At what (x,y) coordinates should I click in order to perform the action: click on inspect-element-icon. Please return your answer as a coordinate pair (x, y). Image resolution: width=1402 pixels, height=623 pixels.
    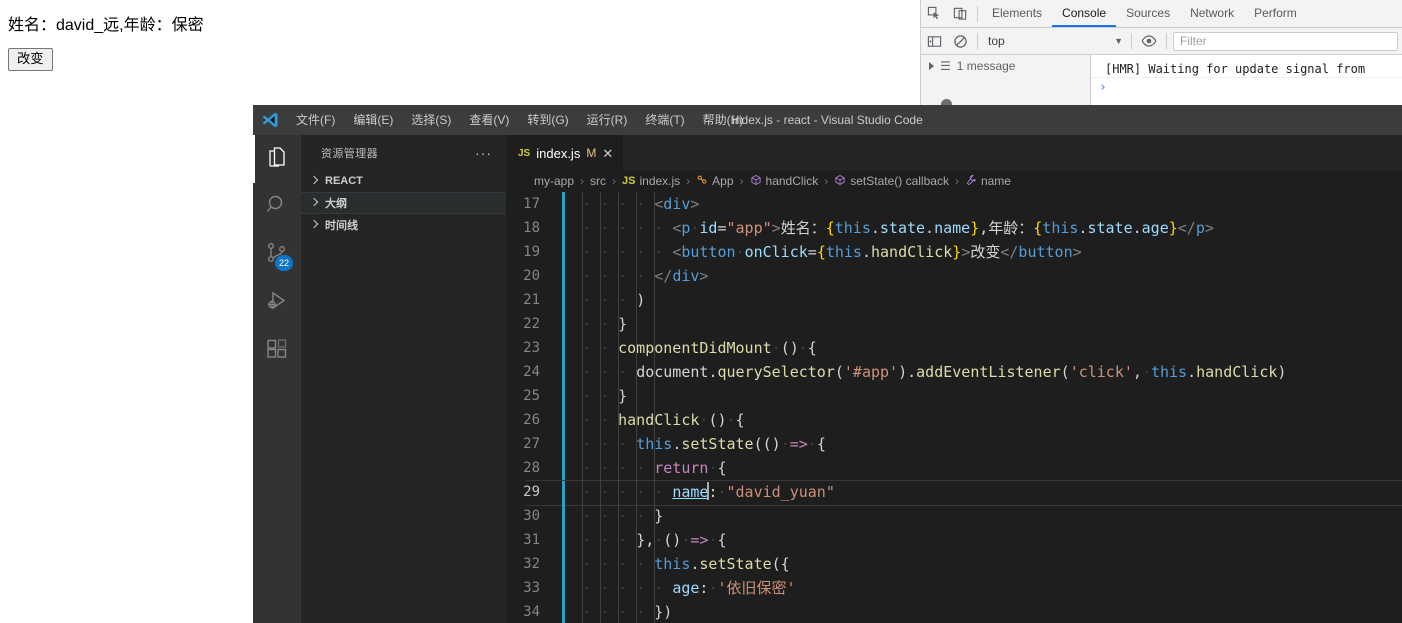
    Looking at the image, I should click on (934, 14).